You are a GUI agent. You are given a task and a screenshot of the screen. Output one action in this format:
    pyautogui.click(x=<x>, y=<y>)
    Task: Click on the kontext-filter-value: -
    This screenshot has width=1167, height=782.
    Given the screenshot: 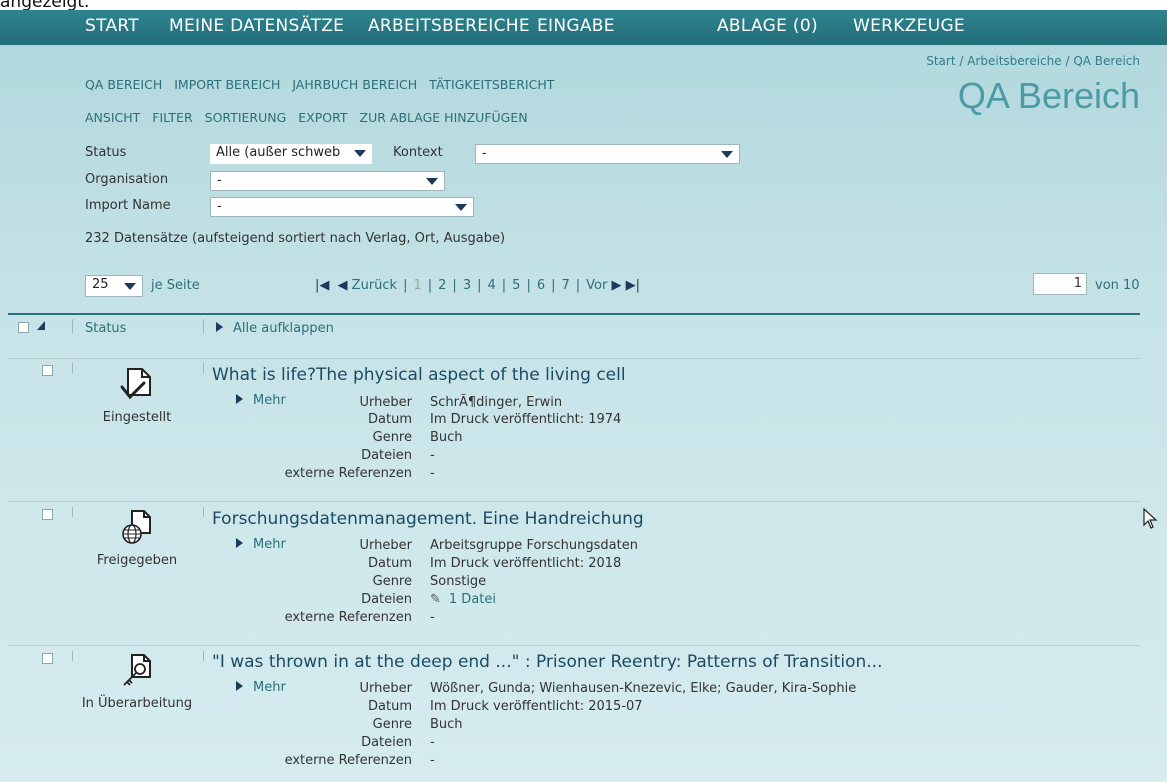 What is the action you would take?
    pyautogui.click(x=484, y=153)
    